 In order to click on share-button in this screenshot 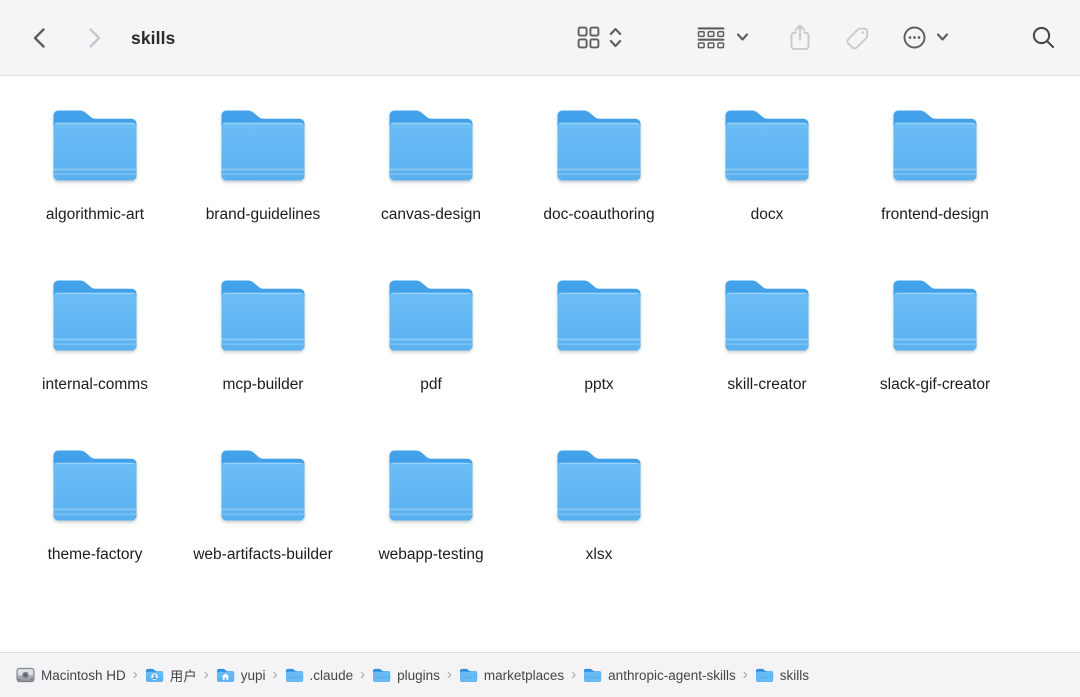, I will do `click(800, 37)`.